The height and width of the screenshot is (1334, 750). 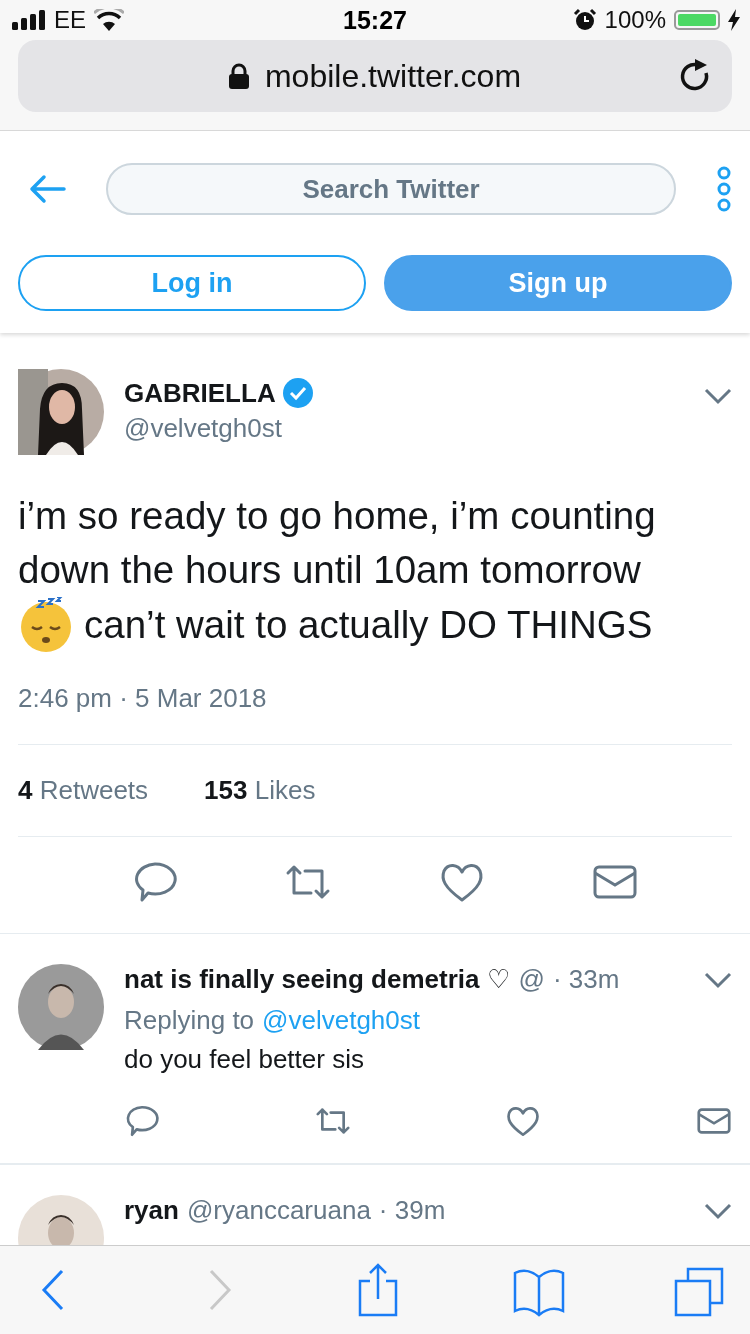 What do you see at coordinates (151, 1210) in the screenshot?
I see `reply-author-name: ryan` at bounding box center [151, 1210].